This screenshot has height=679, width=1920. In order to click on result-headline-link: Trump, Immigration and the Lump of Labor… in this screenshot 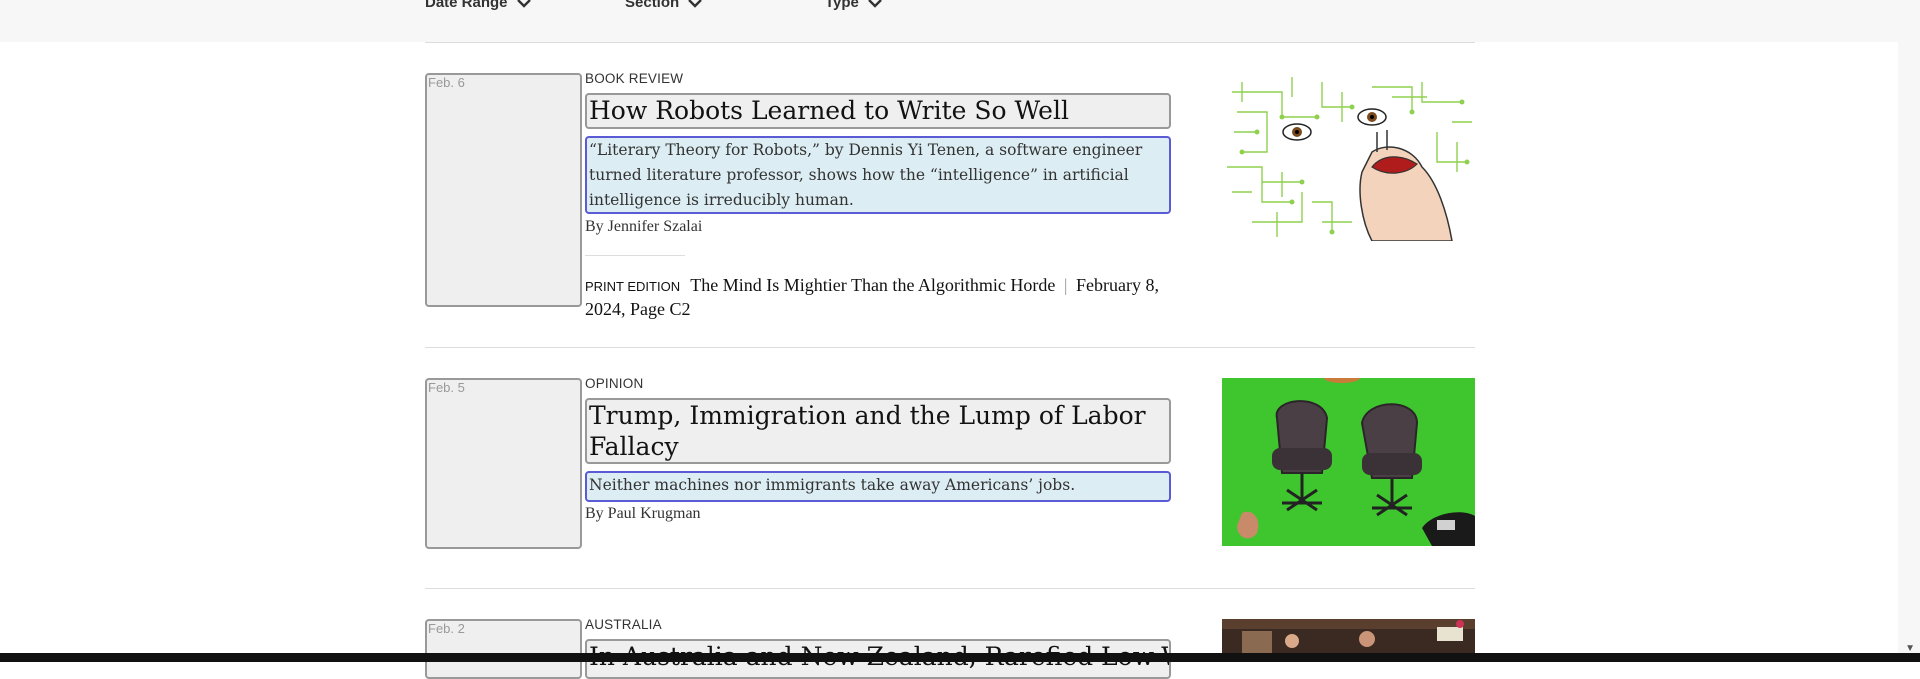, I will do `click(878, 431)`.